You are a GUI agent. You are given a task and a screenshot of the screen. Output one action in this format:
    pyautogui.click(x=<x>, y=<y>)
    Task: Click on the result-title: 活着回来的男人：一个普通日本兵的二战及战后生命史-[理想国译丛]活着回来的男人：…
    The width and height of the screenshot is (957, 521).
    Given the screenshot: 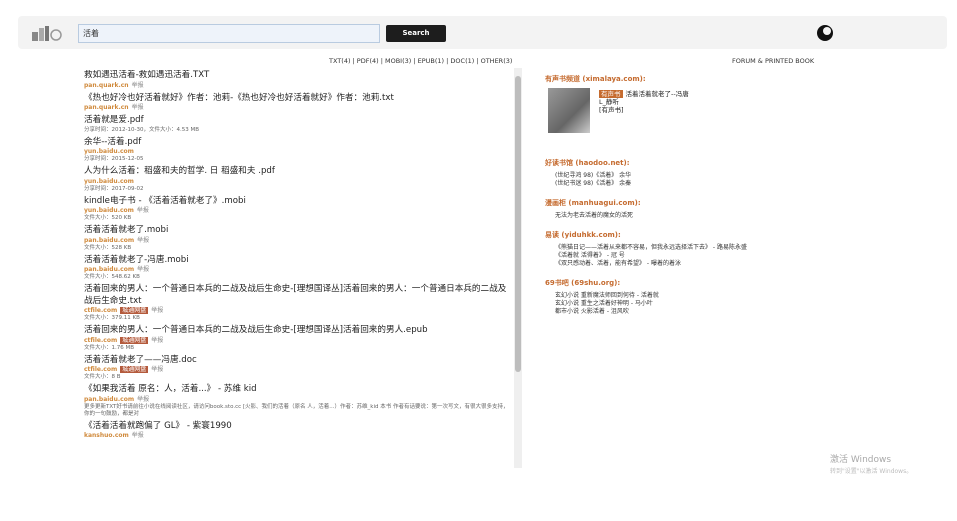 What is the action you would take?
    pyautogui.click(x=298, y=295)
    